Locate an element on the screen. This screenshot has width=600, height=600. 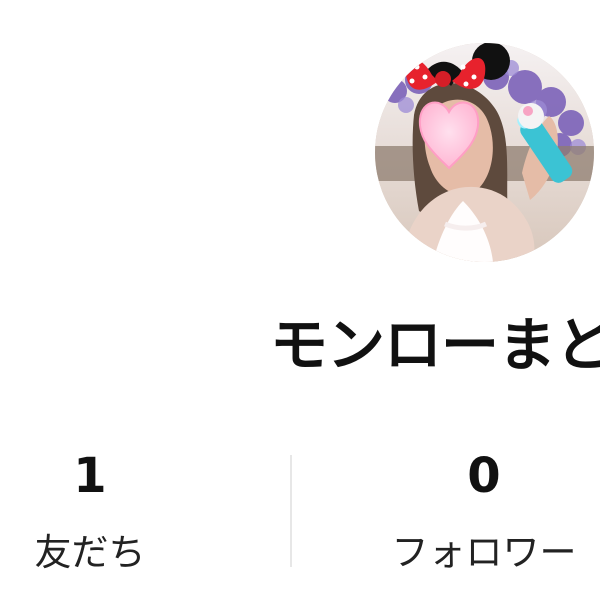
followers-stat: 0 フォロワー is located at coordinates (484, 509).